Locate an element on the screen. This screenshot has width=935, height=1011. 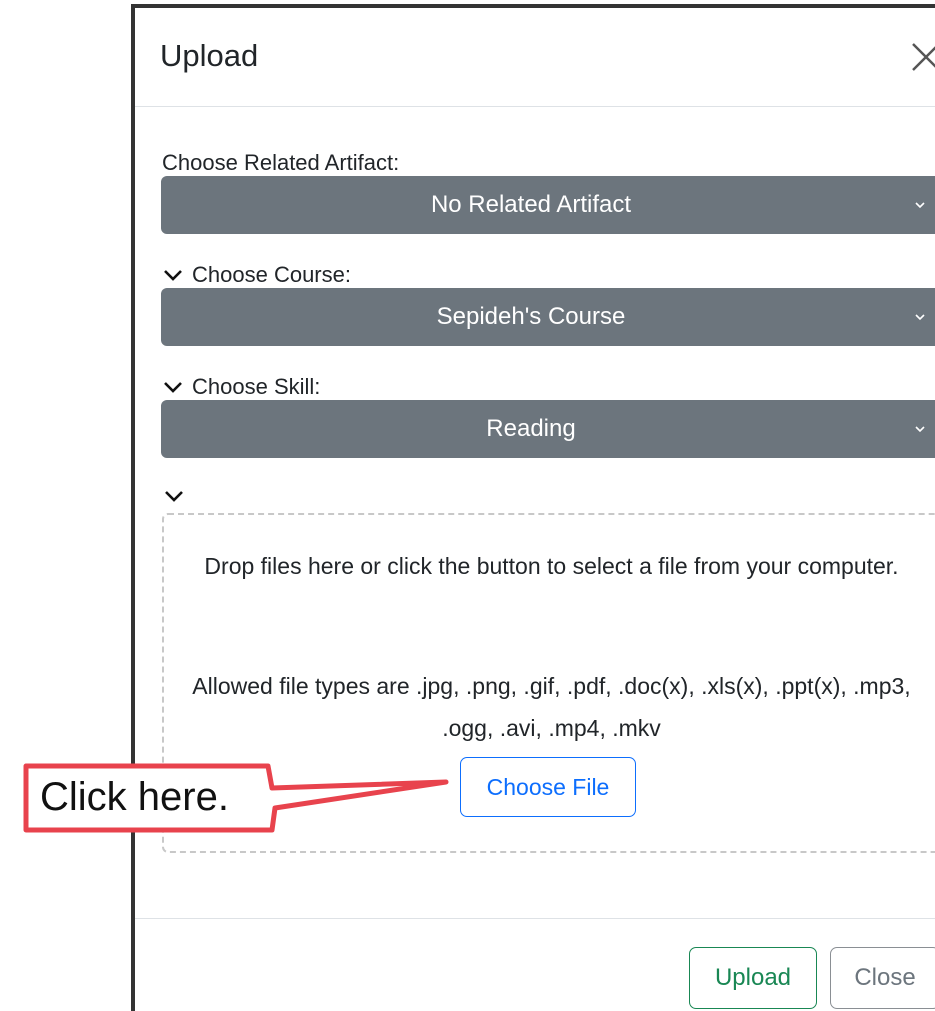
callout-text: Click here. is located at coordinates (134, 797).